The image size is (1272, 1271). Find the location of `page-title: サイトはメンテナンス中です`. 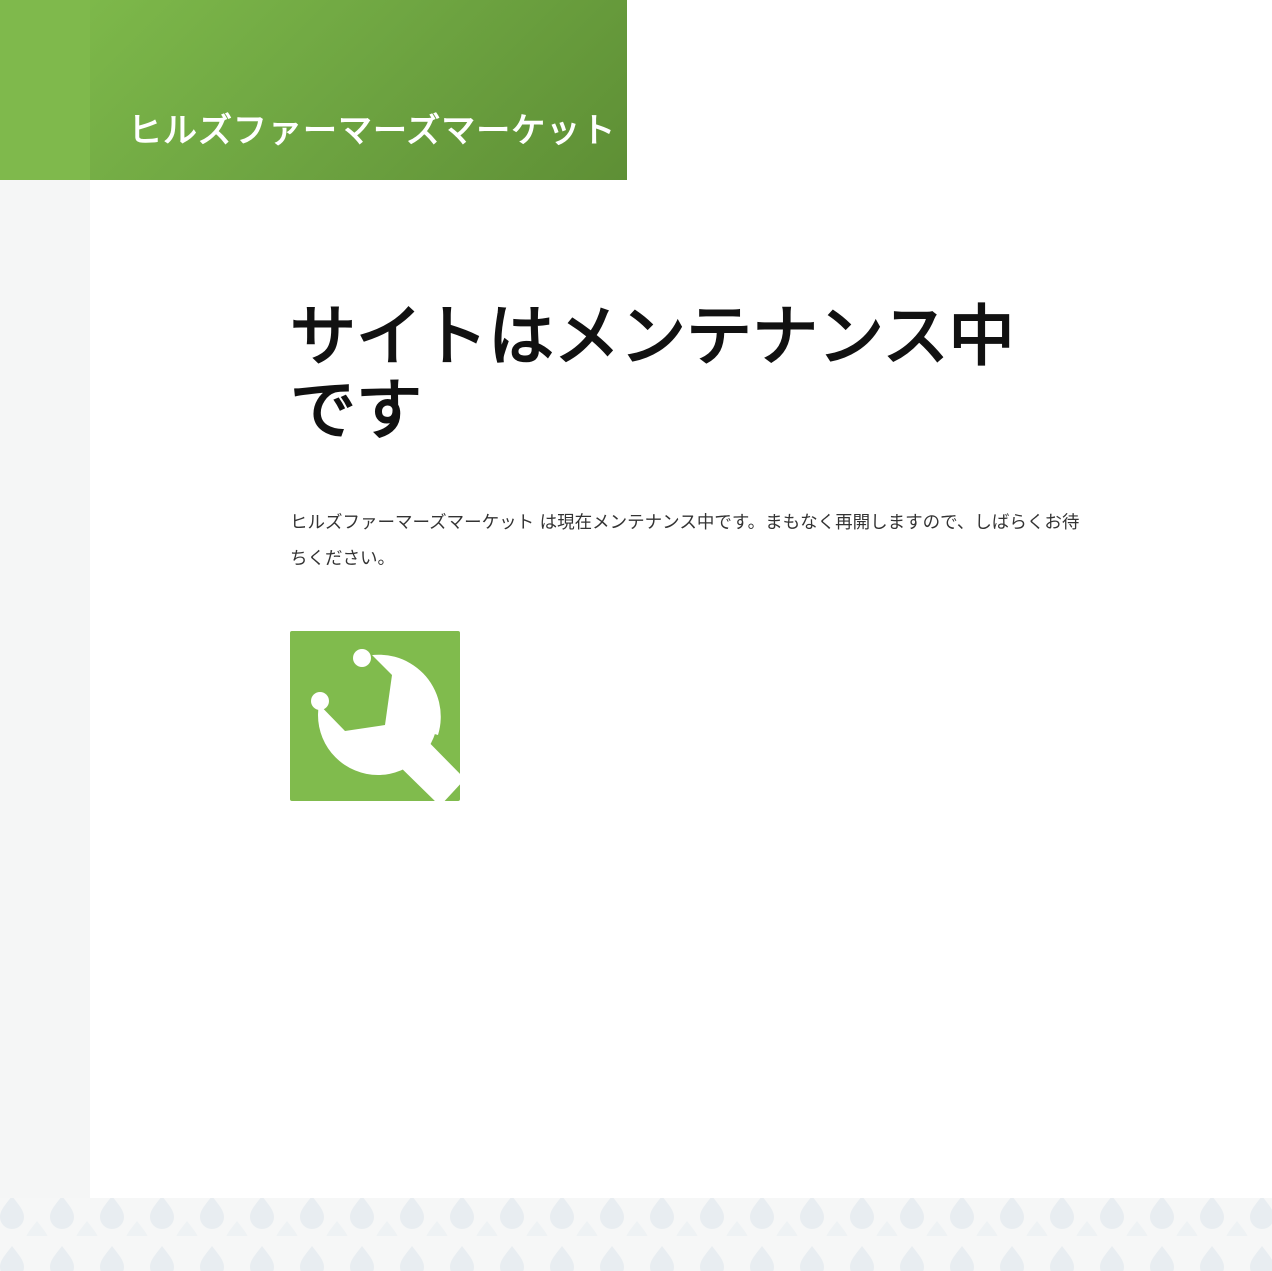

page-title: サイトはメンテナンス中です is located at coordinates (652, 373).